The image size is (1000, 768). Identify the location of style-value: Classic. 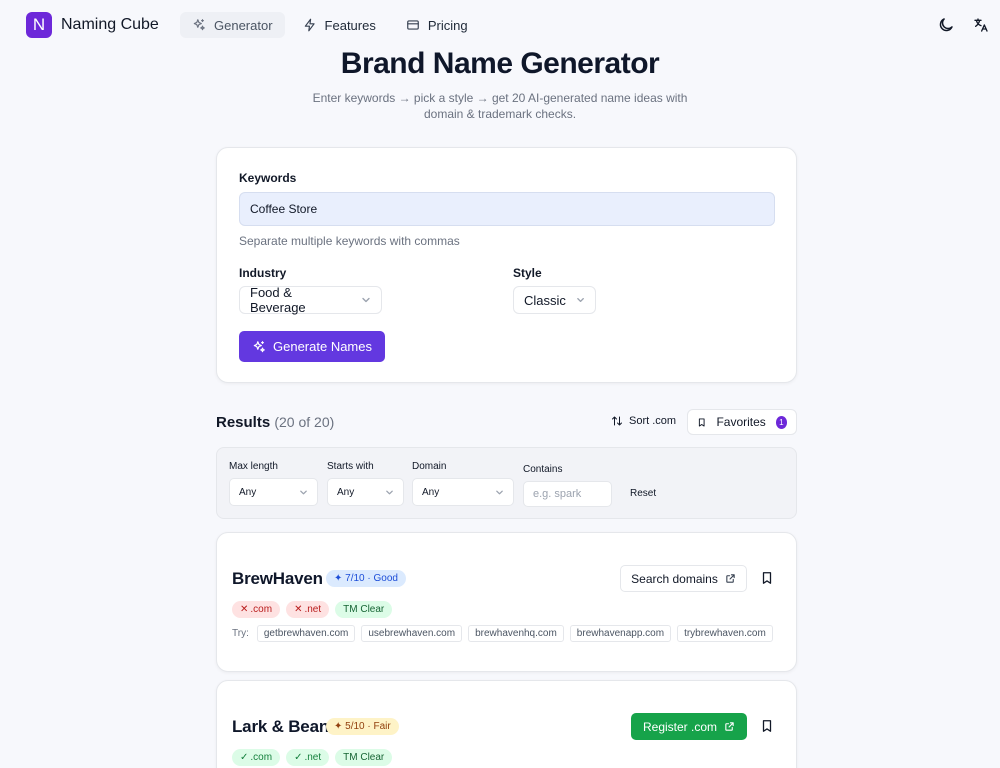
(545, 300).